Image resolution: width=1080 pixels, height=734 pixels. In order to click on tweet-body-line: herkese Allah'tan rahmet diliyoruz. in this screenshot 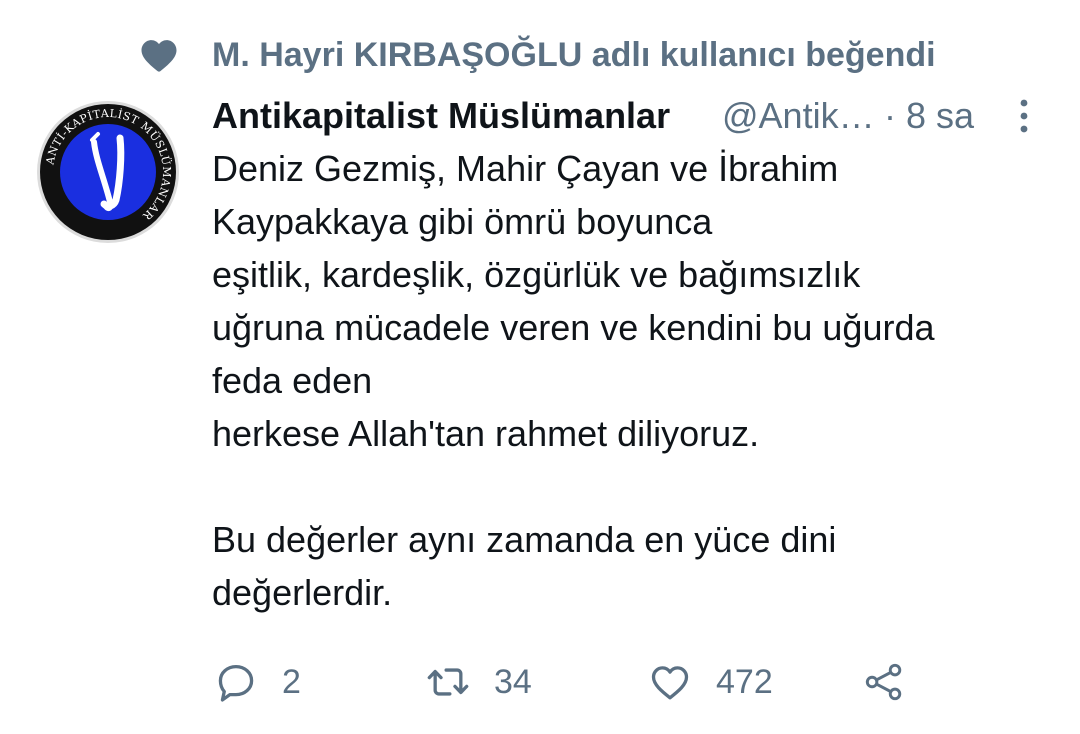, I will do `click(486, 433)`.